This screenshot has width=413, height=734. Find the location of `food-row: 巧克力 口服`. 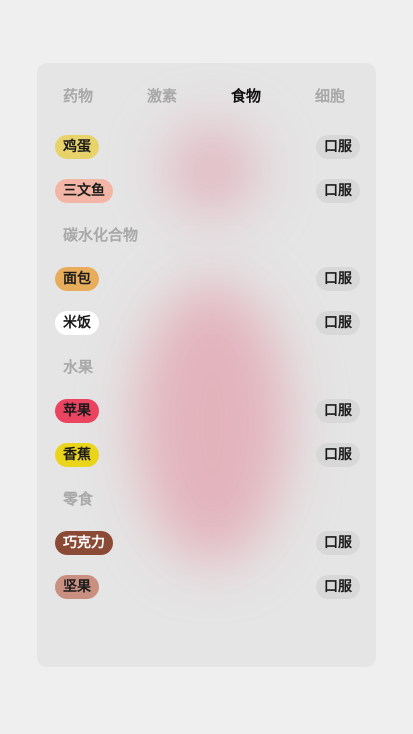

food-row: 巧克力 口服 is located at coordinates (206, 544).